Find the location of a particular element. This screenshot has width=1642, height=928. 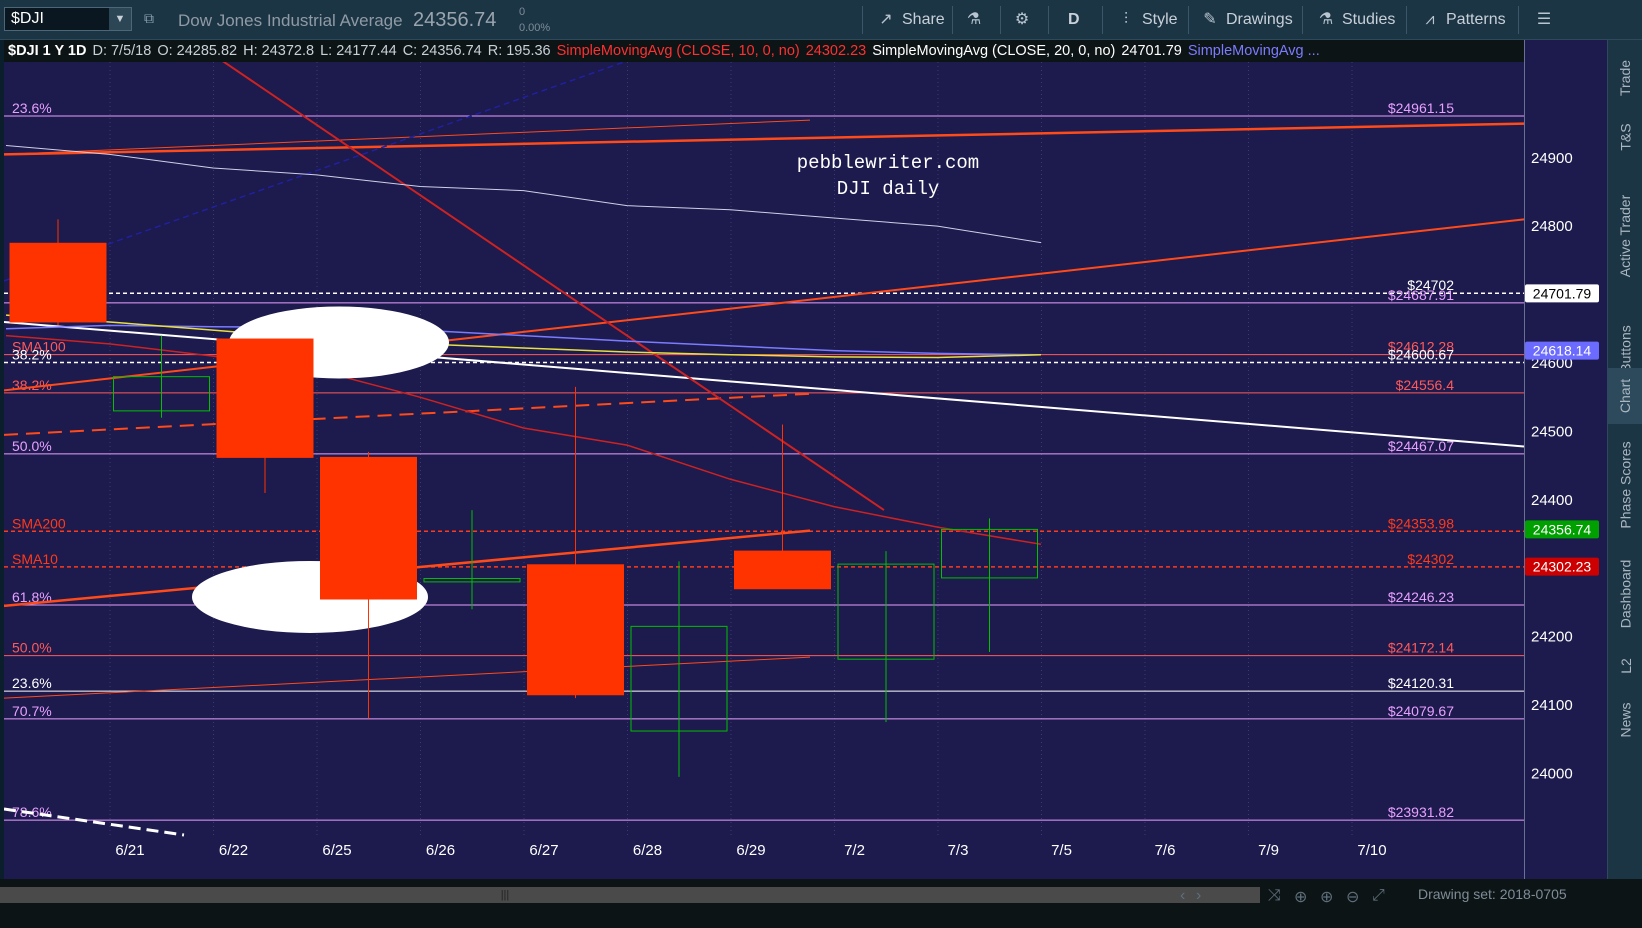

y-tick-label: 24900 is located at coordinates (1552, 158).